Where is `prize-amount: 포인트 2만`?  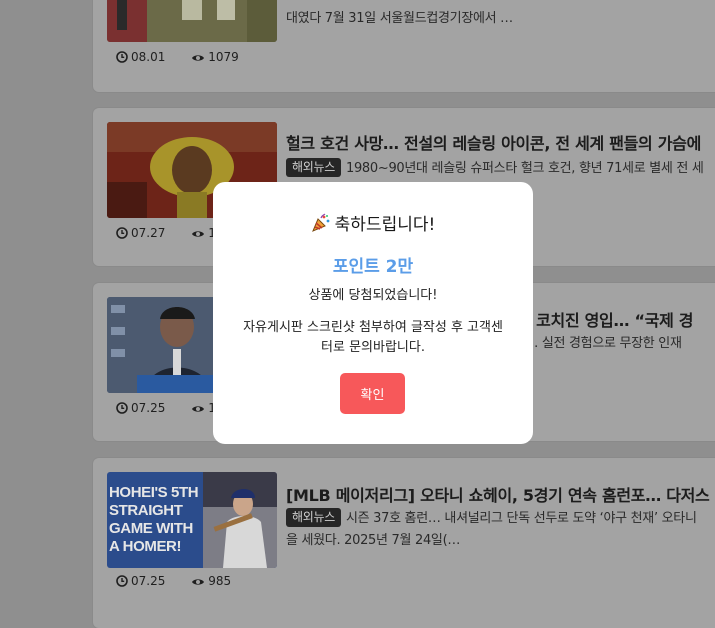 prize-amount: 포인트 2만 is located at coordinates (373, 267).